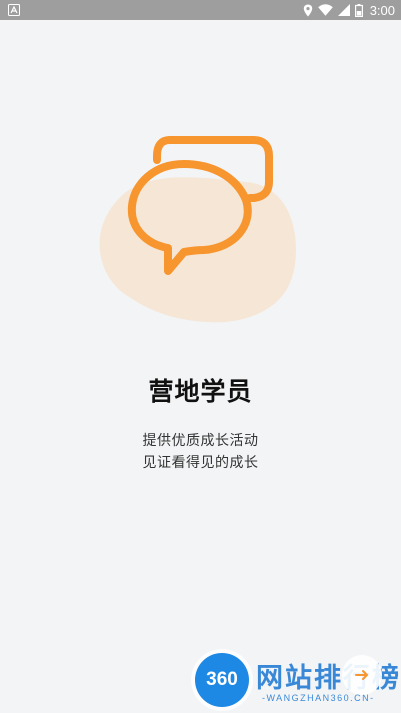 Image resolution: width=401 pixels, height=713 pixels. What do you see at coordinates (200, 391) in the screenshot?
I see `page-title: 营地学员` at bounding box center [200, 391].